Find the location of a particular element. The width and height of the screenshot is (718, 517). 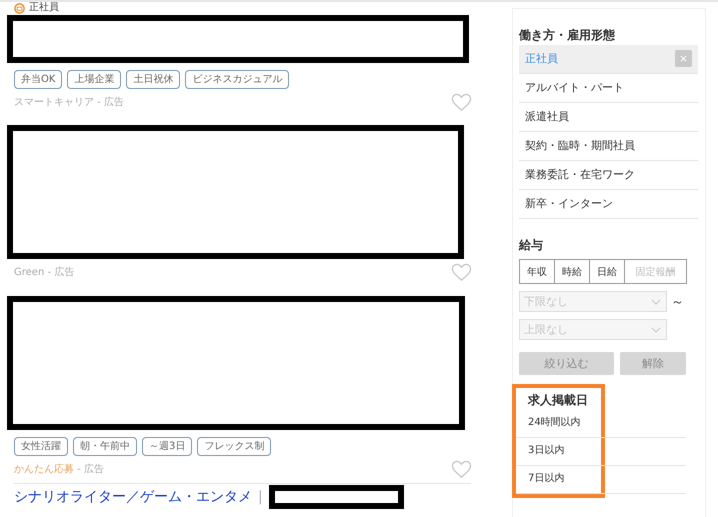

section-heading: 働き方・雇用形態 is located at coordinates (567, 35).